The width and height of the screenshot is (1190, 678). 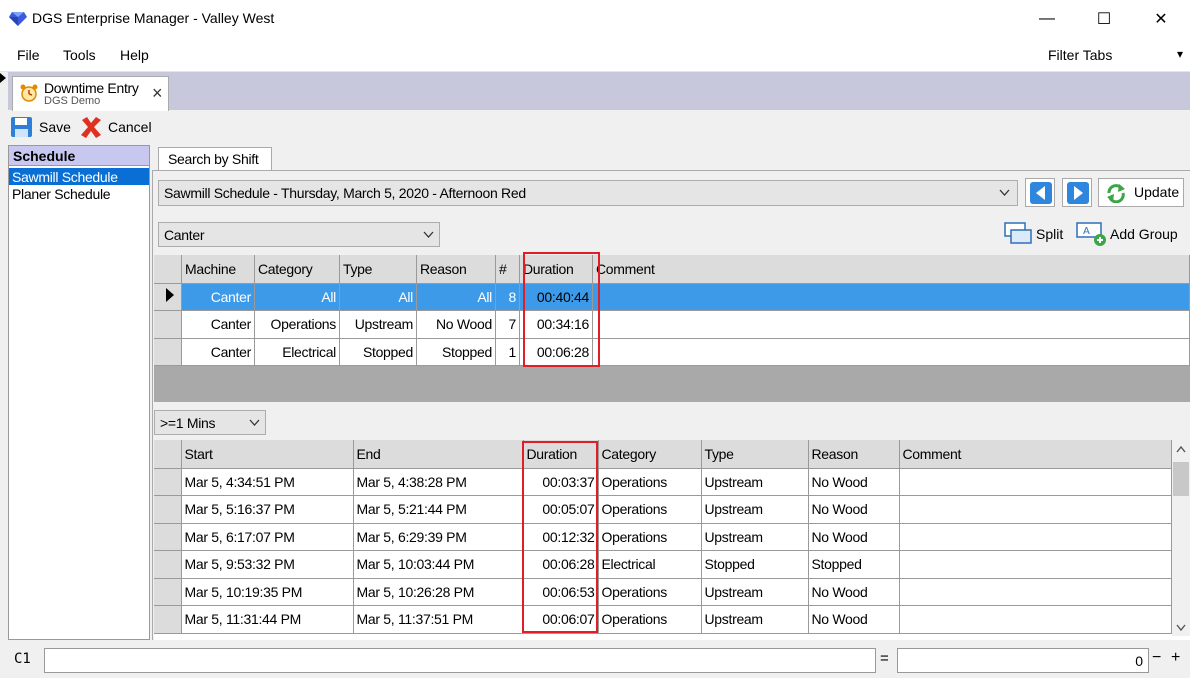 What do you see at coordinates (215, 159) in the screenshot?
I see `tab-search-by-shift: Search by Shift` at bounding box center [215, 159].